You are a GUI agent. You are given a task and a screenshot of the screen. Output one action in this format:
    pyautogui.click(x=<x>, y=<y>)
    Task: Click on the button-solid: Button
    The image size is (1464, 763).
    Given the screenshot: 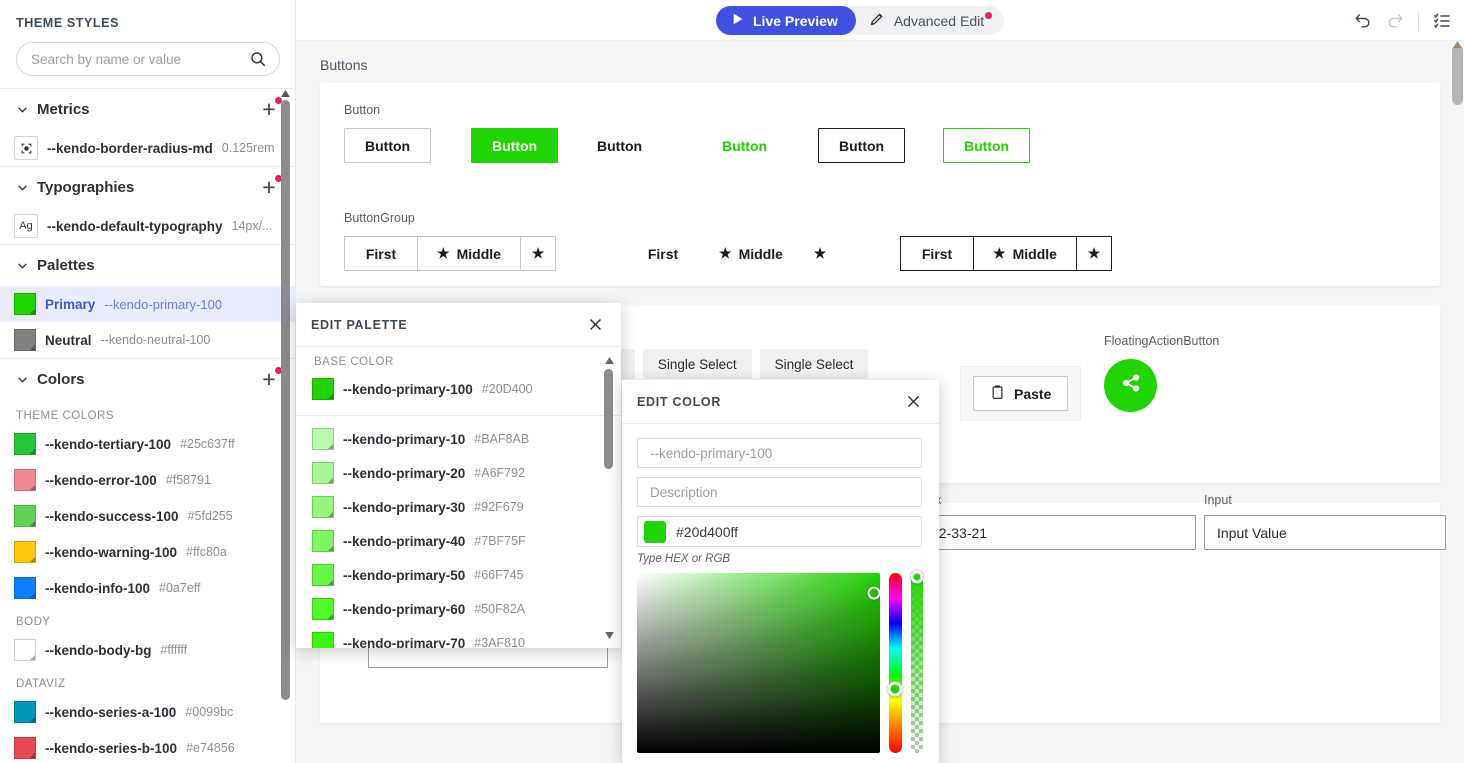 What is the action you would take?
    pyautogui.click(x=515, y=145)
    